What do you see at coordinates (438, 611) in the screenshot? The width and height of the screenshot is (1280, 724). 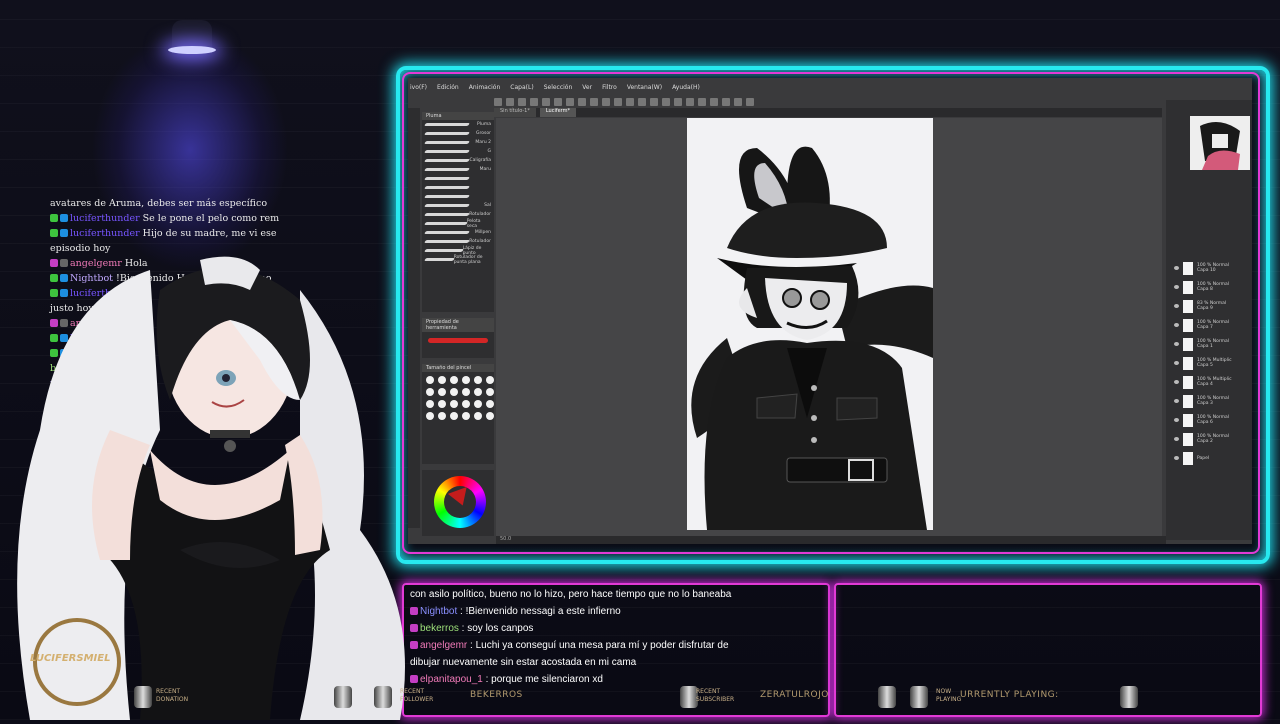 I see `chat-username: Nightbot` at bounding box center [438, 611].